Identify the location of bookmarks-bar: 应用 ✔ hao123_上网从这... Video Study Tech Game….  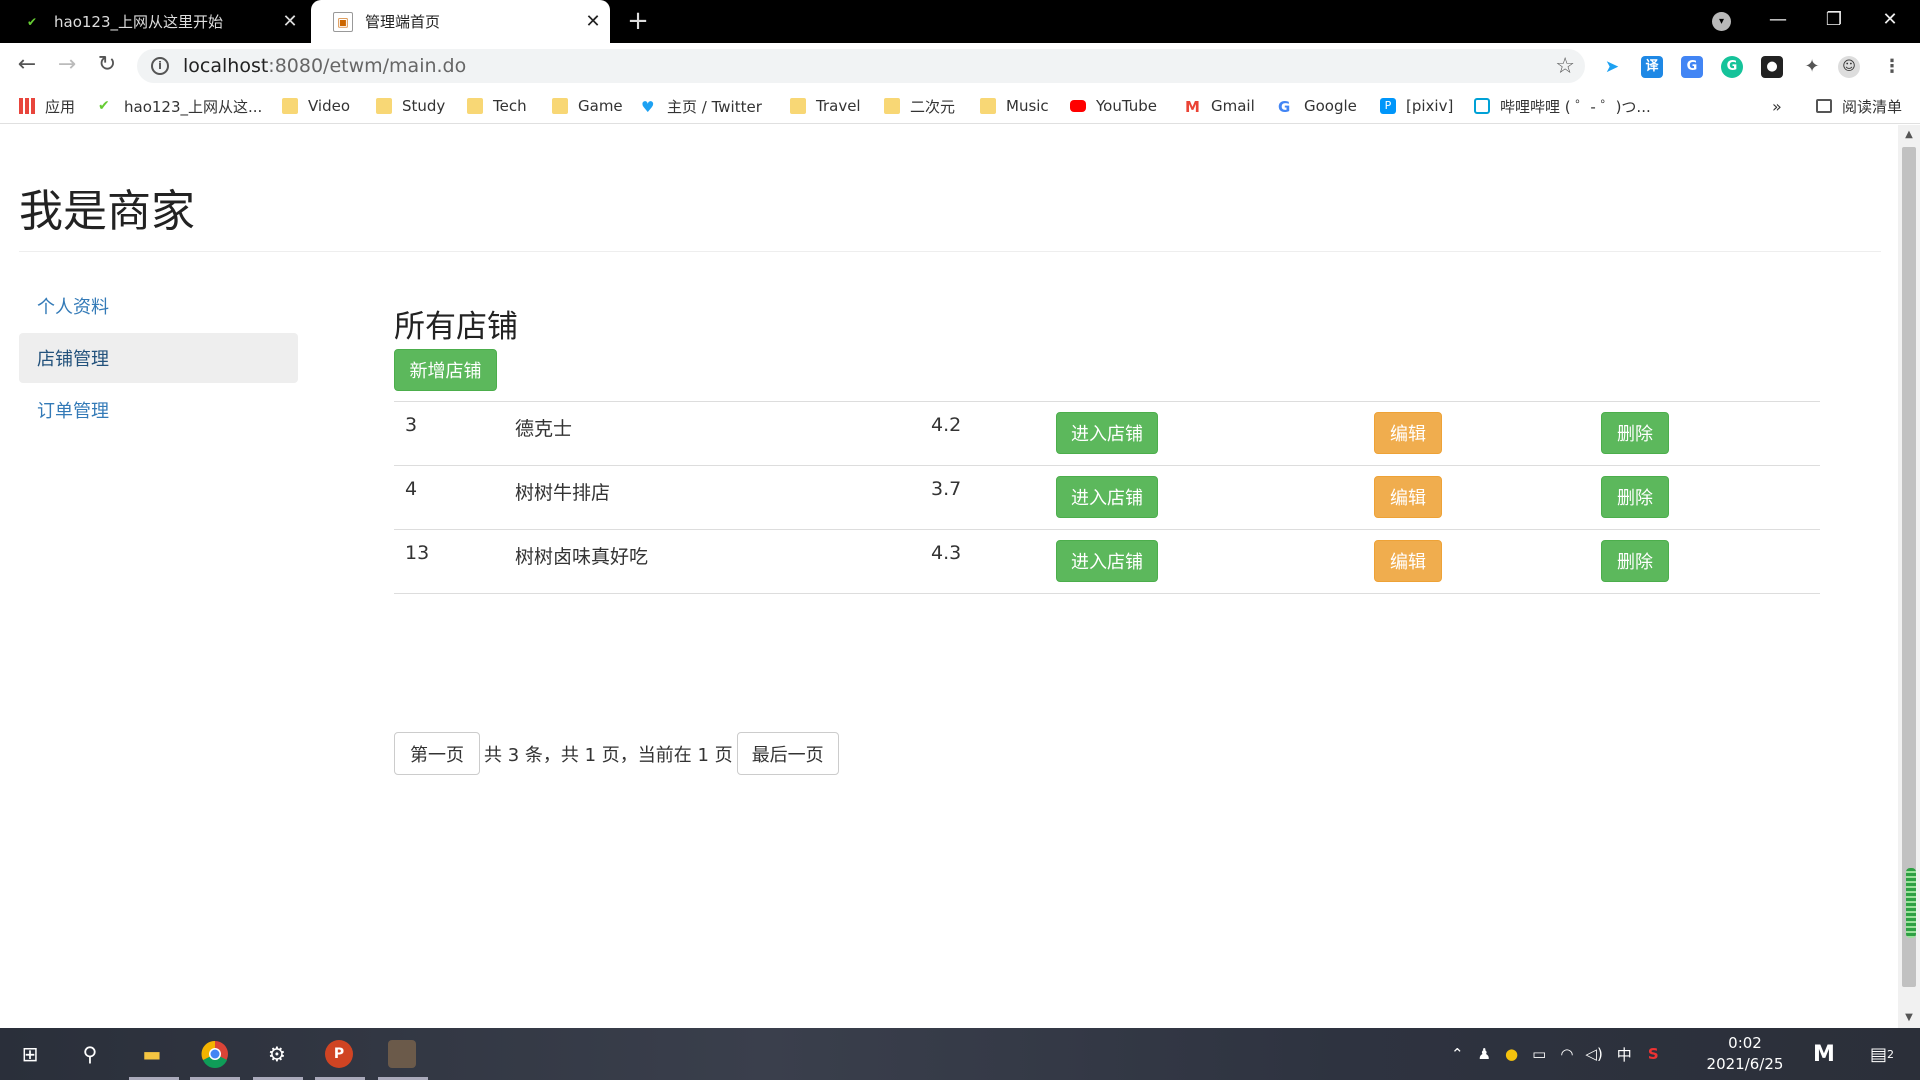
(960, 106).